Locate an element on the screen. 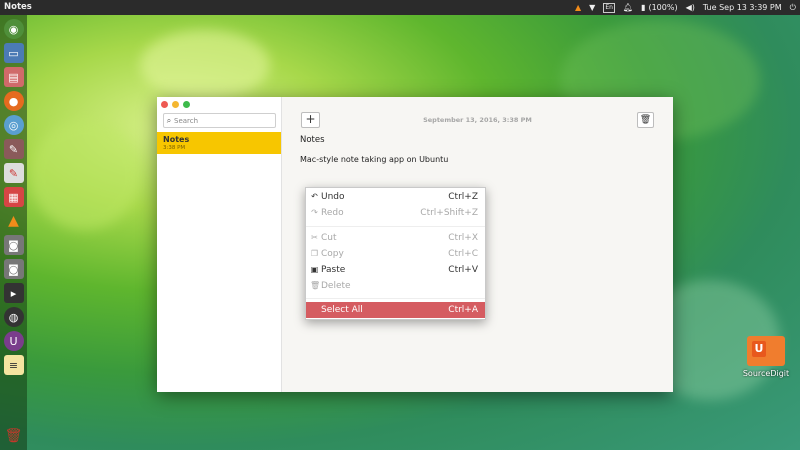 The height and width of the screenshot is (450, 800). menu-item-undo: ↶ Undo Ctrl+Z is located at coordinates (395, 197).